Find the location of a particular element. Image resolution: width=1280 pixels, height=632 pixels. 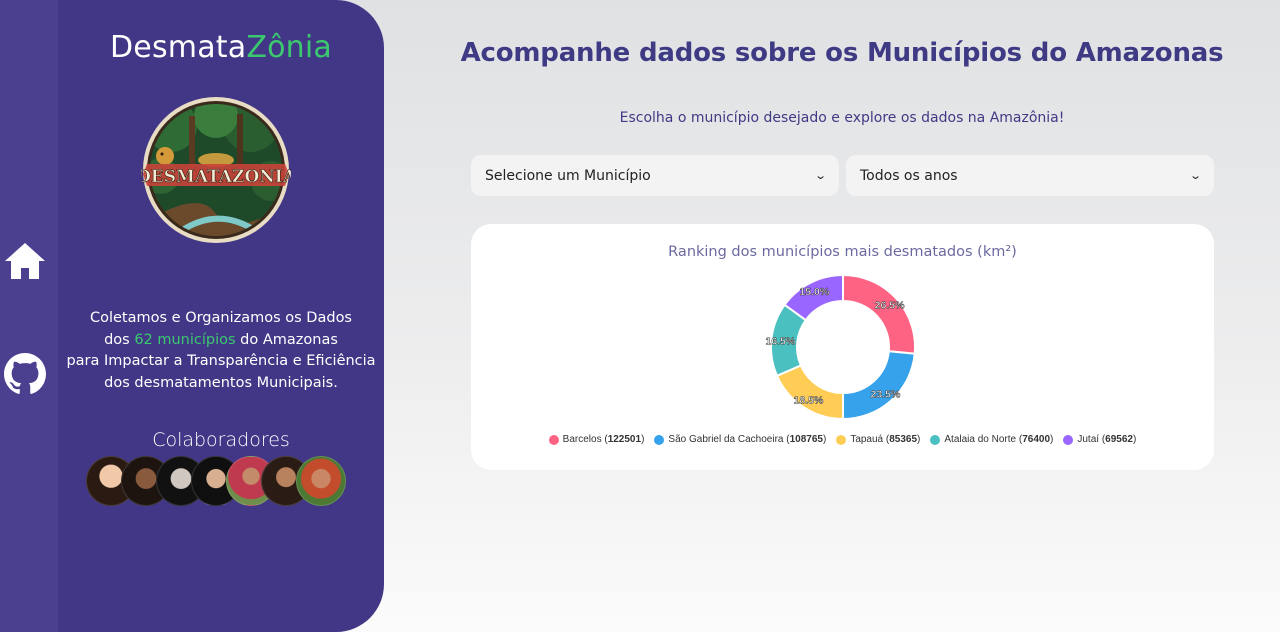

year-select: Todos os anos ⌄ is located at coordinates (1030, 175).